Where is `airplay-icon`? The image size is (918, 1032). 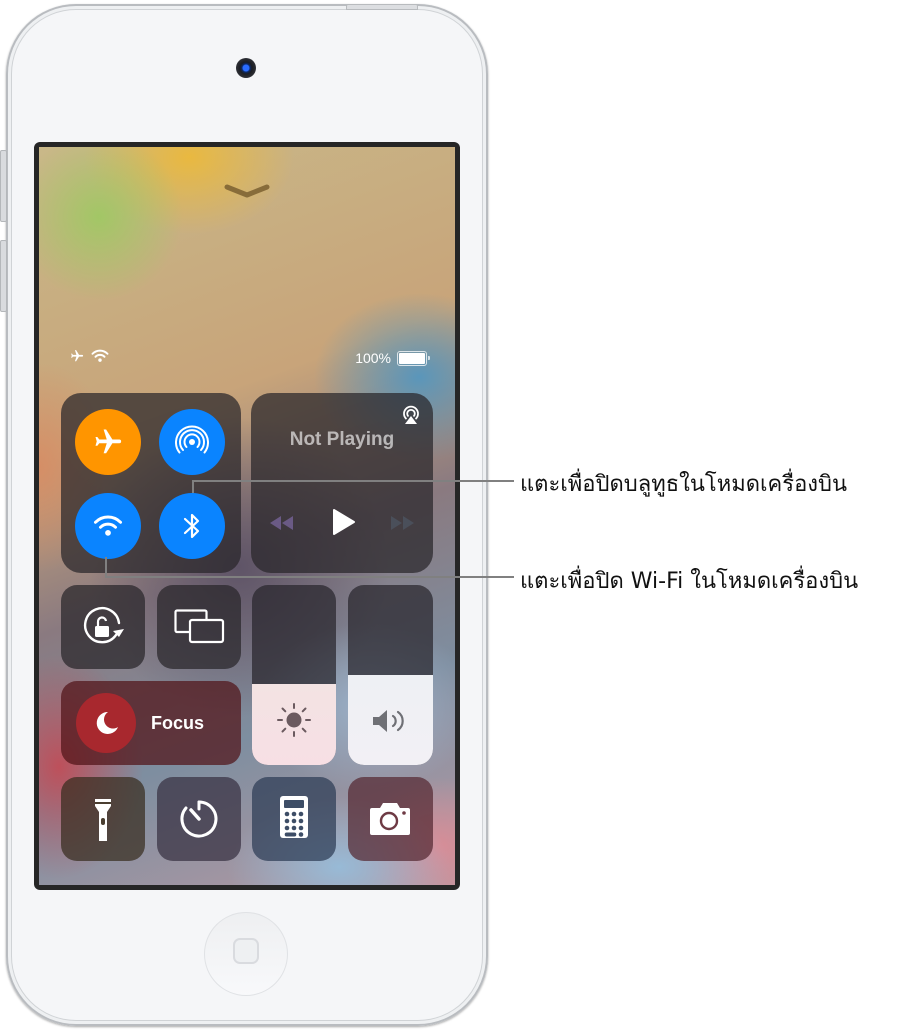
airplay-icon is located at coordinates (411, 414).